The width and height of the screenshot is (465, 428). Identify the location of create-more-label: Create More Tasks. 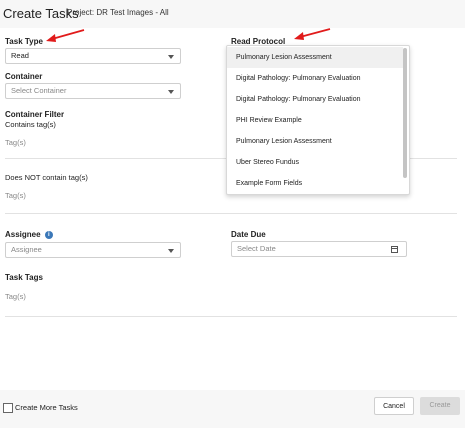
(46, 407).